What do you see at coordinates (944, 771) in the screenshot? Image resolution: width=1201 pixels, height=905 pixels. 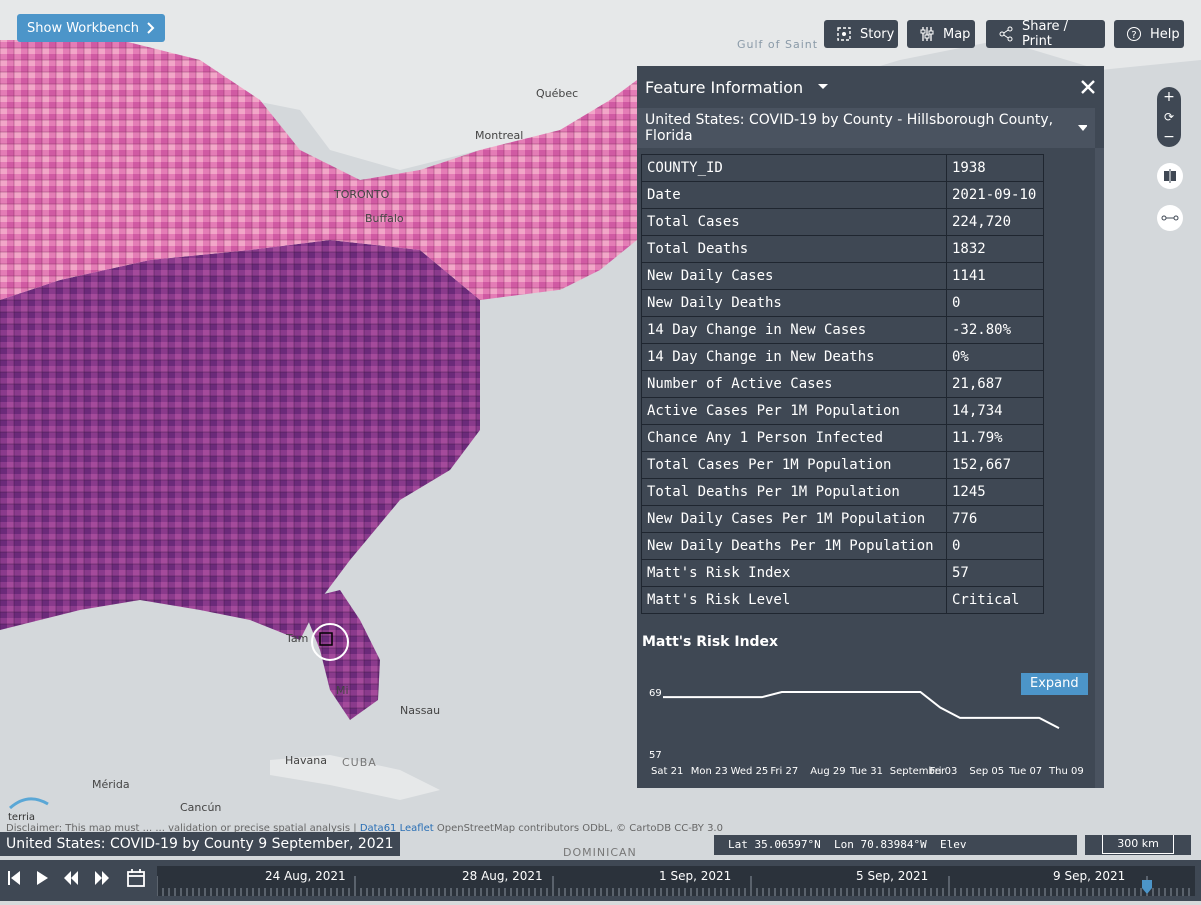 I see `chart-x-tick: Fri 03` at bounding box center [944, 771].